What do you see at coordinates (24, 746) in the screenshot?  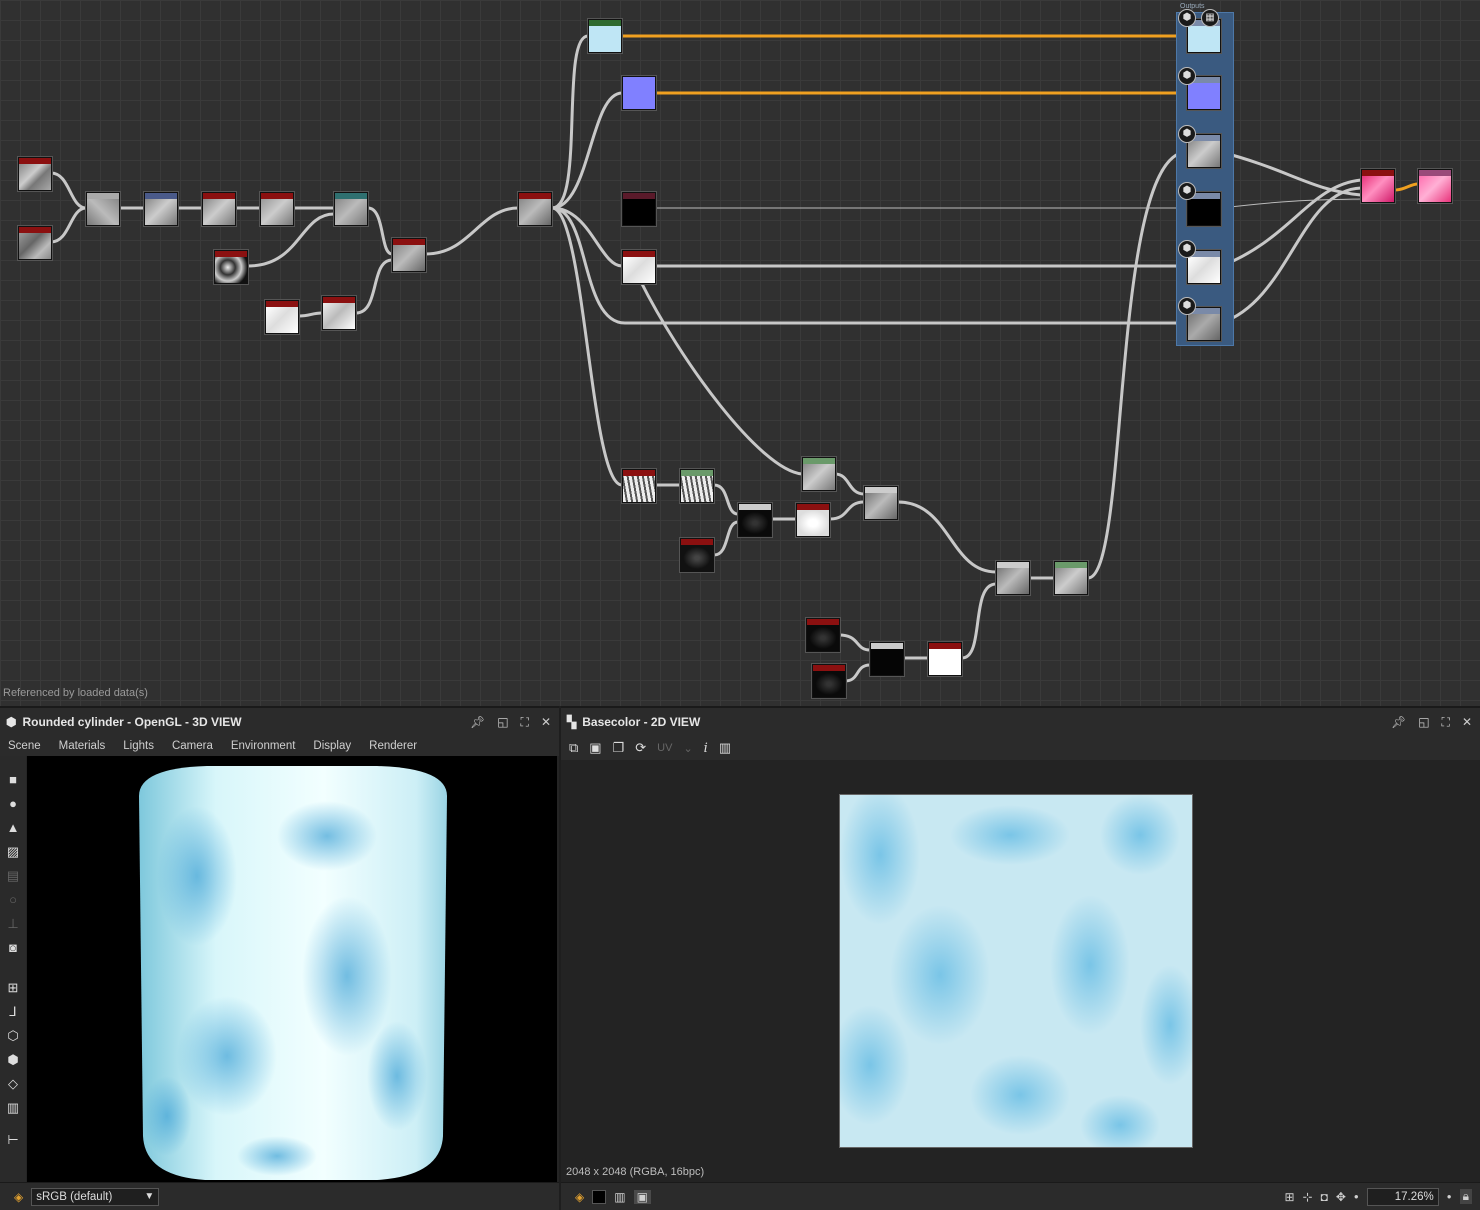 I see `menu-scene: Scene` at bounding box center [24, 746].